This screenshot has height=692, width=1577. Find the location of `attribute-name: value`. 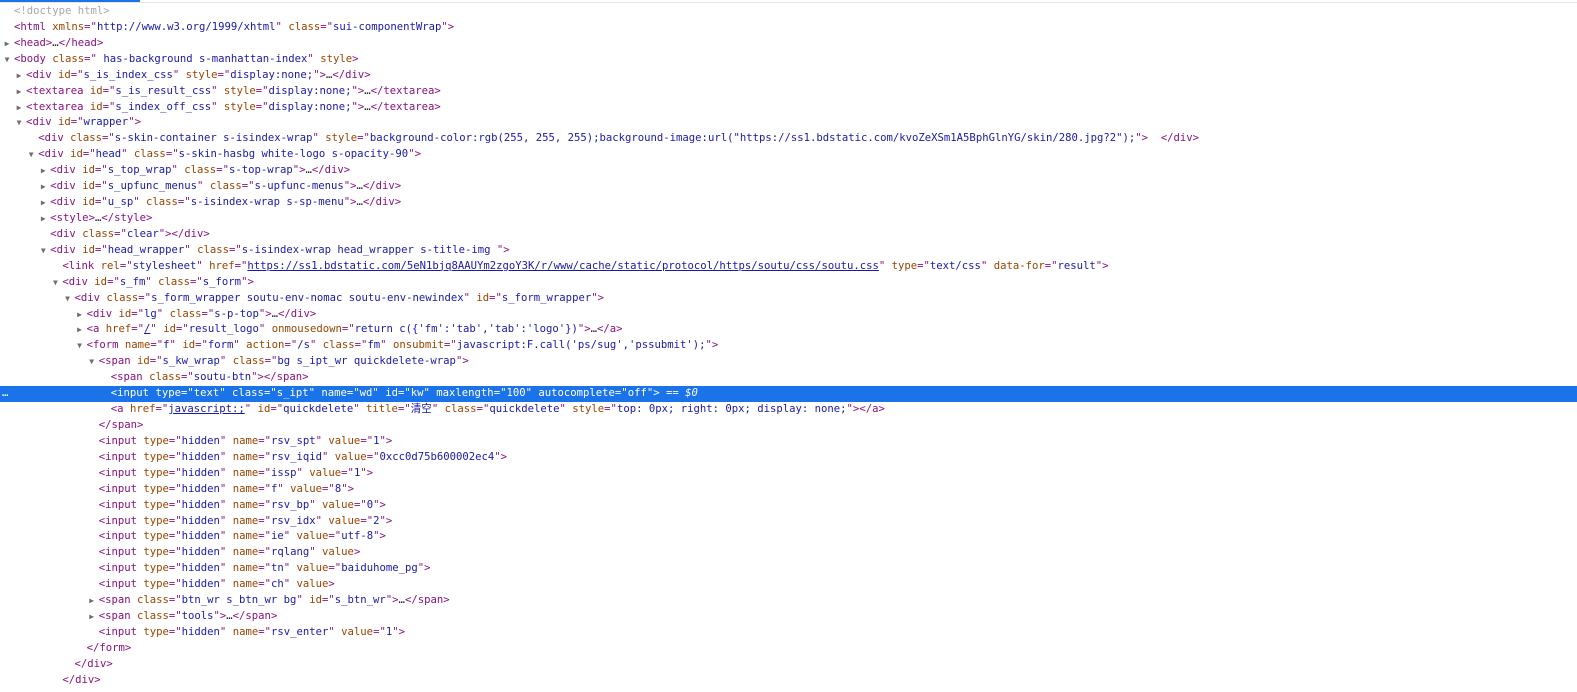

attribute-name: value is located at coordinates (325, 472).